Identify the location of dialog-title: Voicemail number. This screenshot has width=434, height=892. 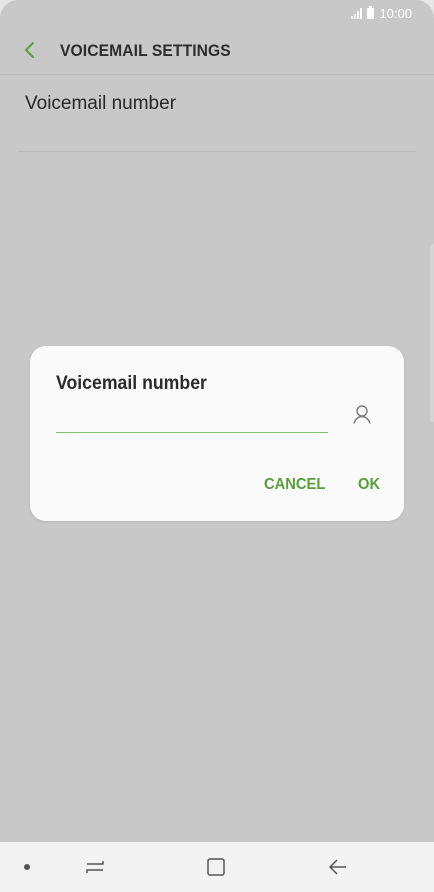
(131, 383).